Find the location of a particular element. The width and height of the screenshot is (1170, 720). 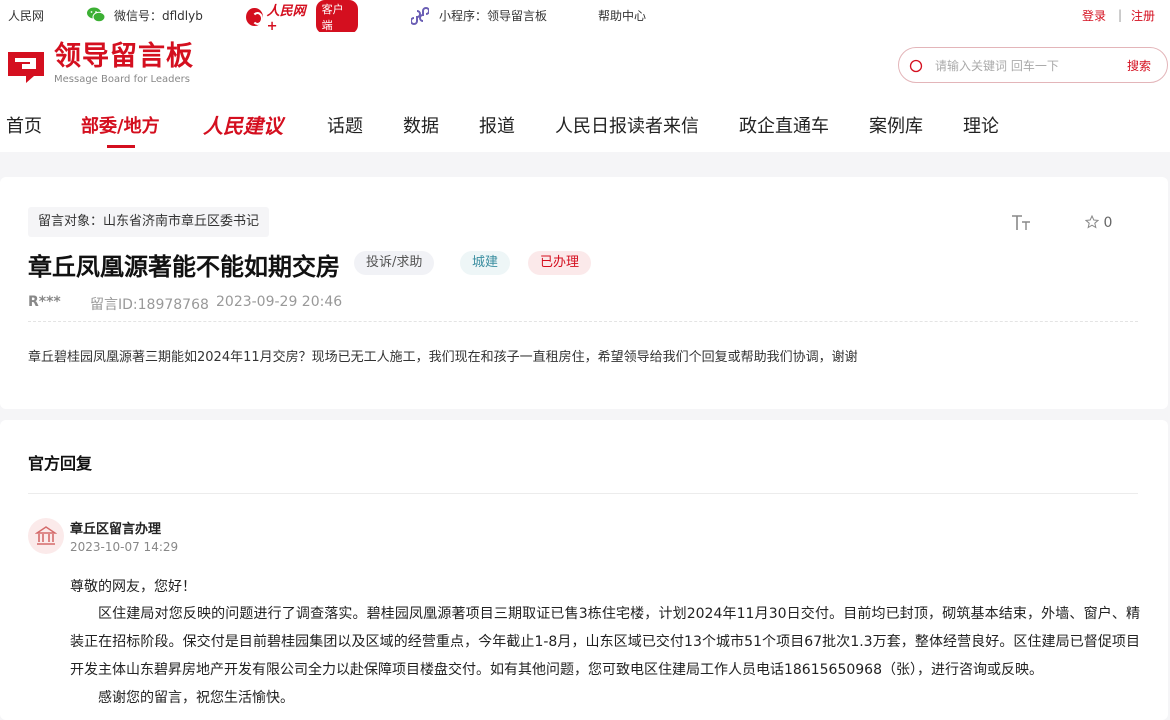

register-link: 注册 is located at coordinates (1143, 16).